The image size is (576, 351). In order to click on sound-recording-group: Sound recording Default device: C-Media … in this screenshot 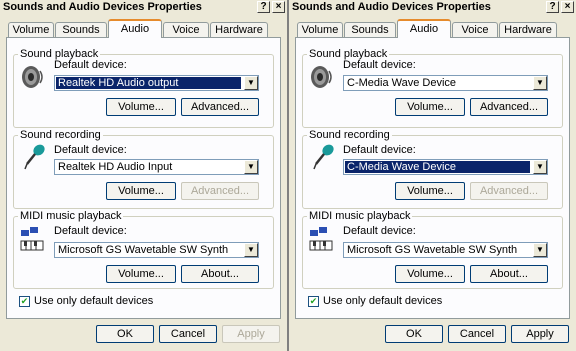, I will do `click(432, 169)`.